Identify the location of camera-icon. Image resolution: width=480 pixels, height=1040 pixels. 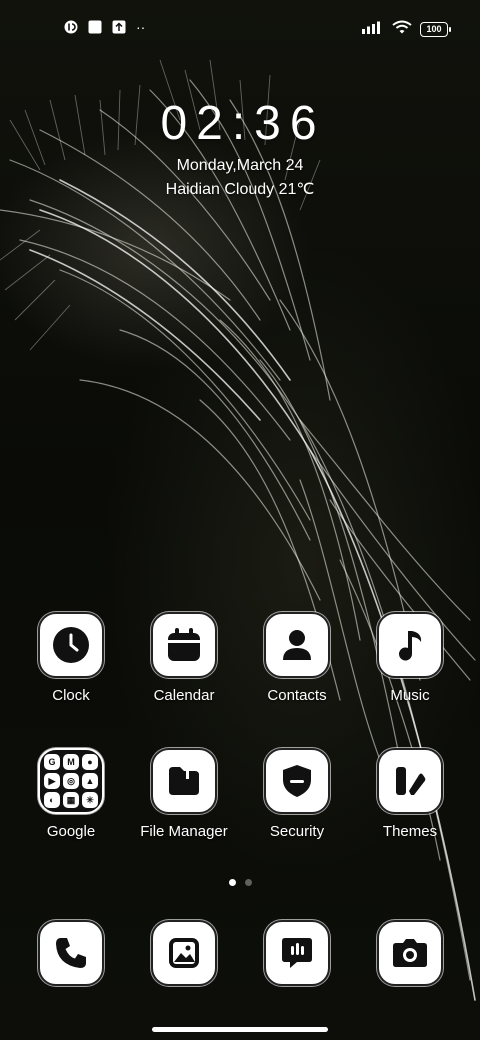
(410, 953).